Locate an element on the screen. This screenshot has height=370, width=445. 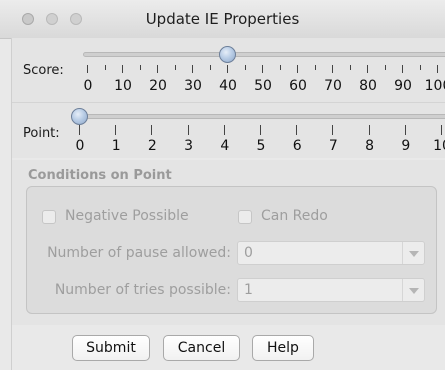
score-tick-label: 0 is located at coordinates (88, 86).